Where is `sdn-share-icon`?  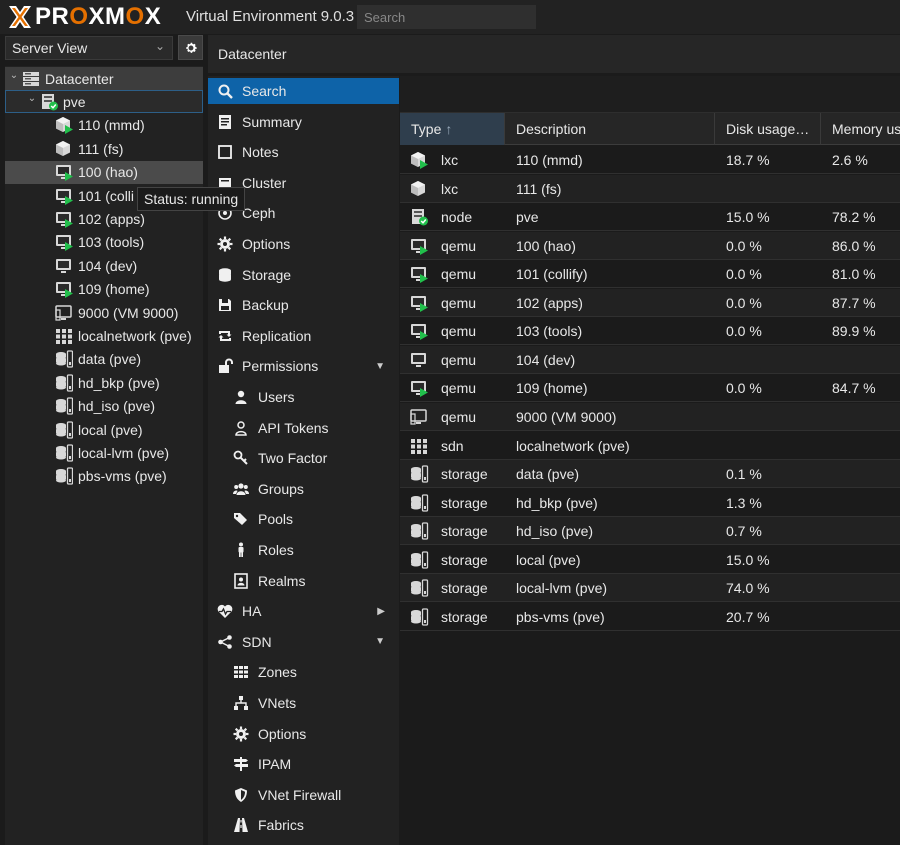
sdn-share-icon is located at coordinates (225, 642).